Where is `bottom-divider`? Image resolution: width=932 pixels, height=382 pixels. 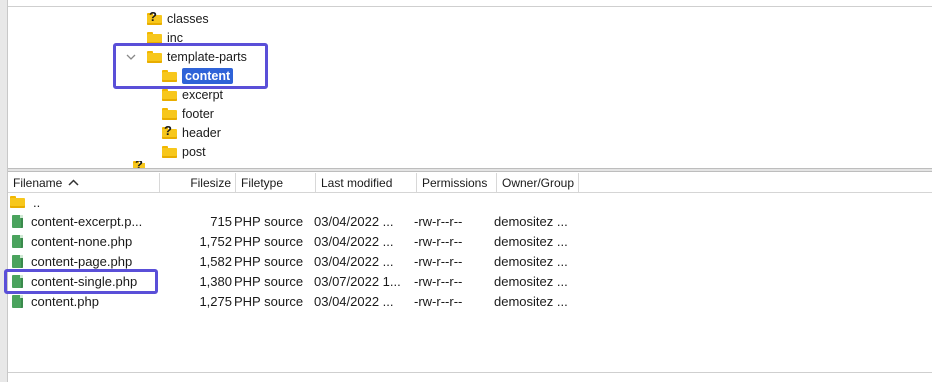 bottom-divider is located at coordinates (470, 372).